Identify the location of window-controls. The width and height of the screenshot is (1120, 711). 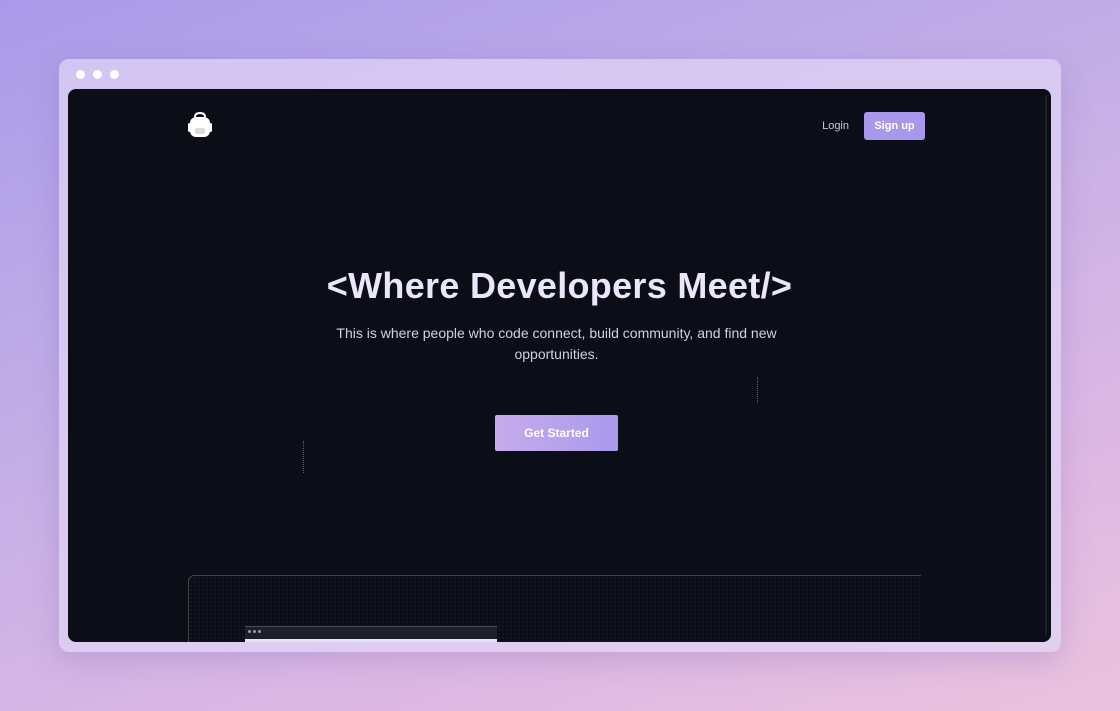
(97, 74).